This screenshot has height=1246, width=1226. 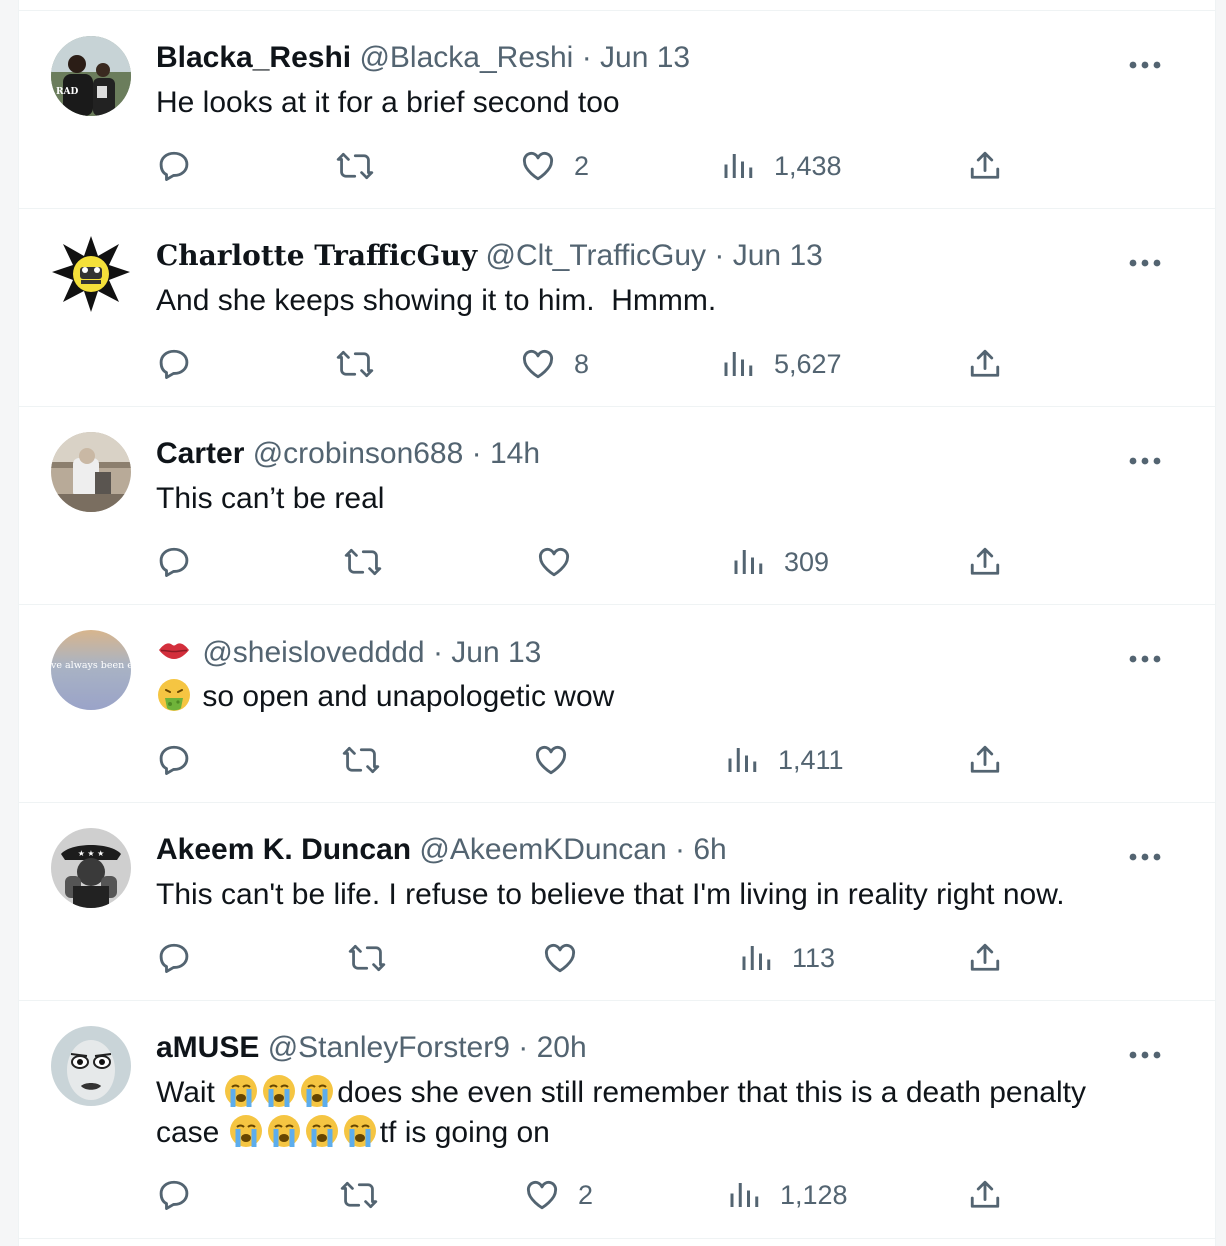 What do you see at coordinates (709, 849) in the screenshot?
I see `timestamp: 6h` at bounding box center [709, 849].